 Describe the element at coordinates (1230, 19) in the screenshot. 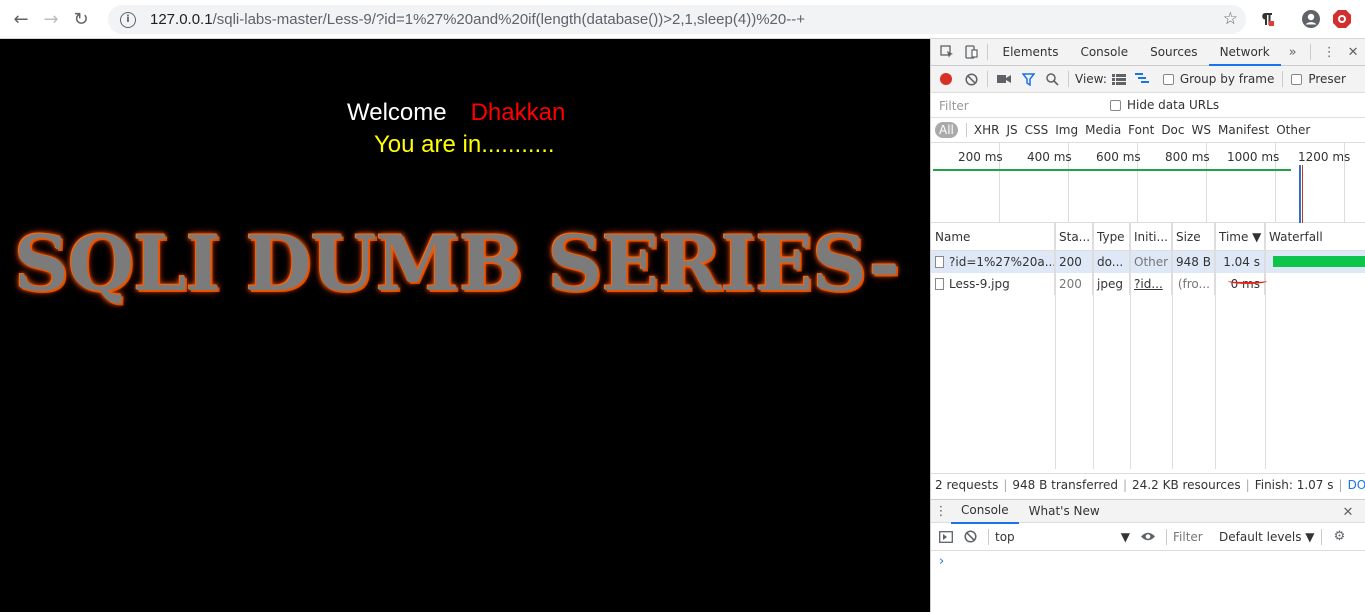

I see `bookmark-star-icon: ☆` at that location.